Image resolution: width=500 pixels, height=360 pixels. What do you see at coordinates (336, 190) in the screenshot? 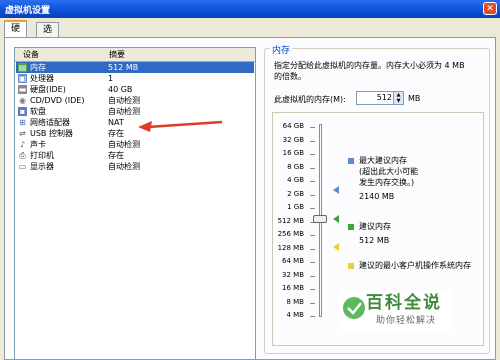
I see `max-recommended-marker-icon` at bounding box center [336, 190].